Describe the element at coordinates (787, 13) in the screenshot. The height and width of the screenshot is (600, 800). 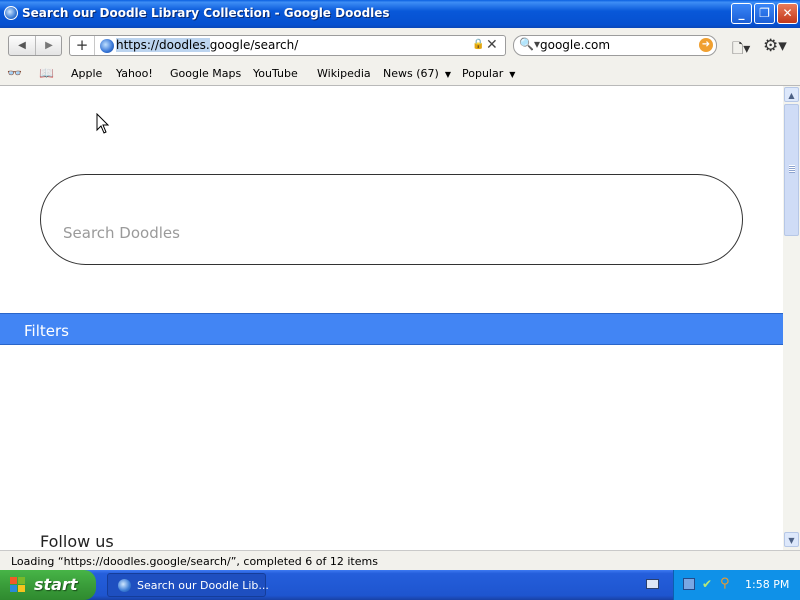
I see `close-button: ✕` at that location.